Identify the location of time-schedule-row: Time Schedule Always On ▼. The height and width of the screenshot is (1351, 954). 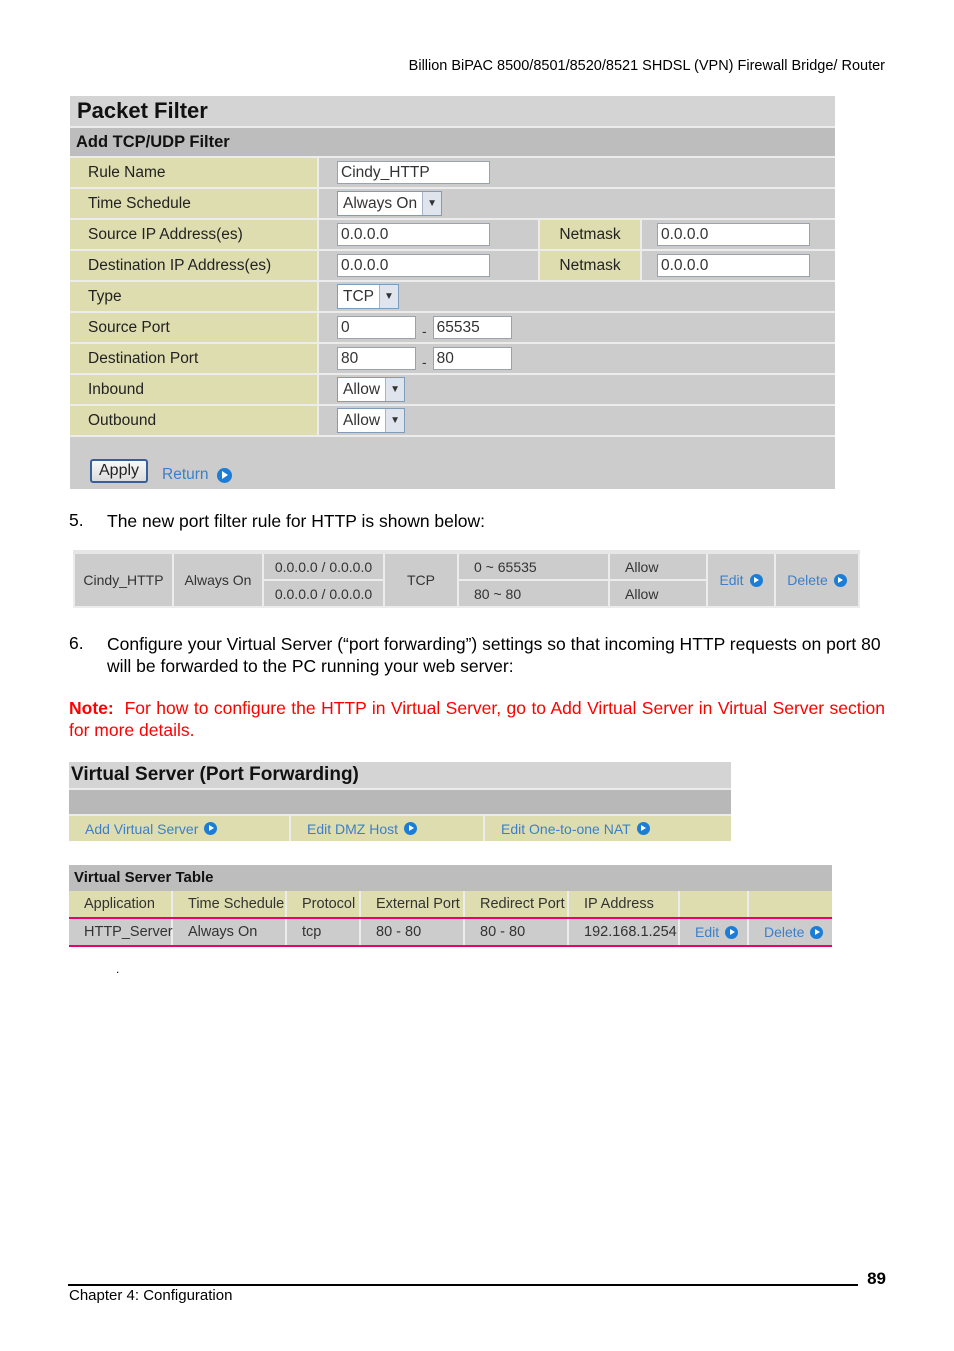
(452, 204).